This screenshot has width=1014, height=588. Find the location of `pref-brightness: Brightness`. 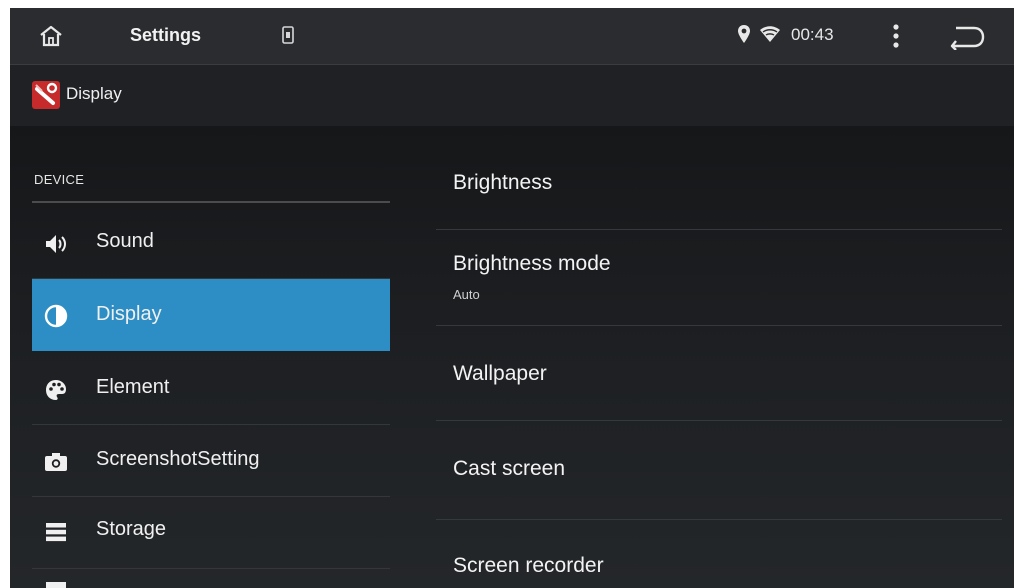

pref-brightness: Brightness is located at coordinates (719, 177).